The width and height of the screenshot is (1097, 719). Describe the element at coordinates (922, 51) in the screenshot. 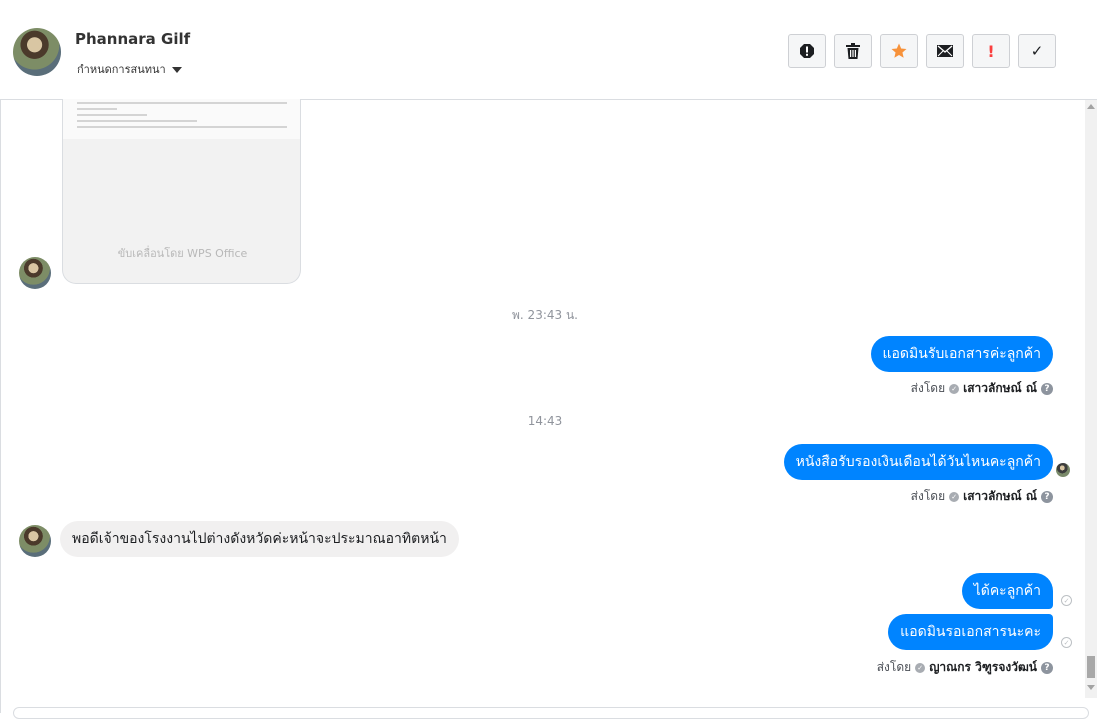

I see `header-actions: ! ✓` at that location.